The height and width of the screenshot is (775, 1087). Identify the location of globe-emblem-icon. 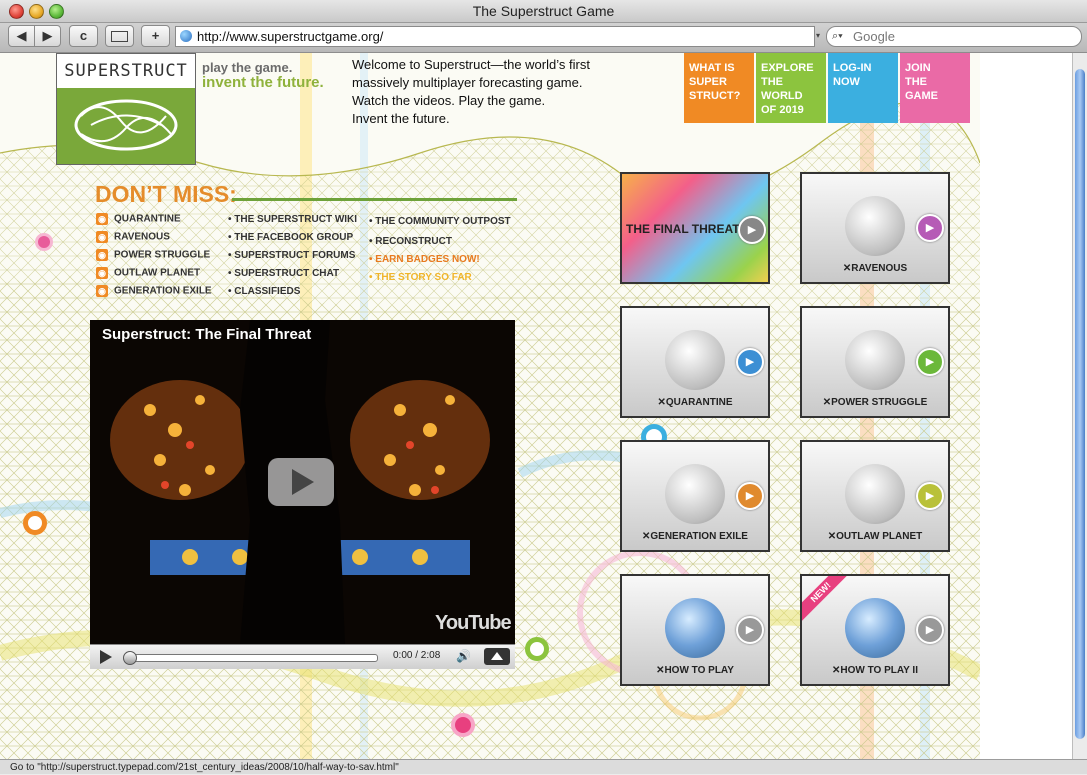
(875, 628).